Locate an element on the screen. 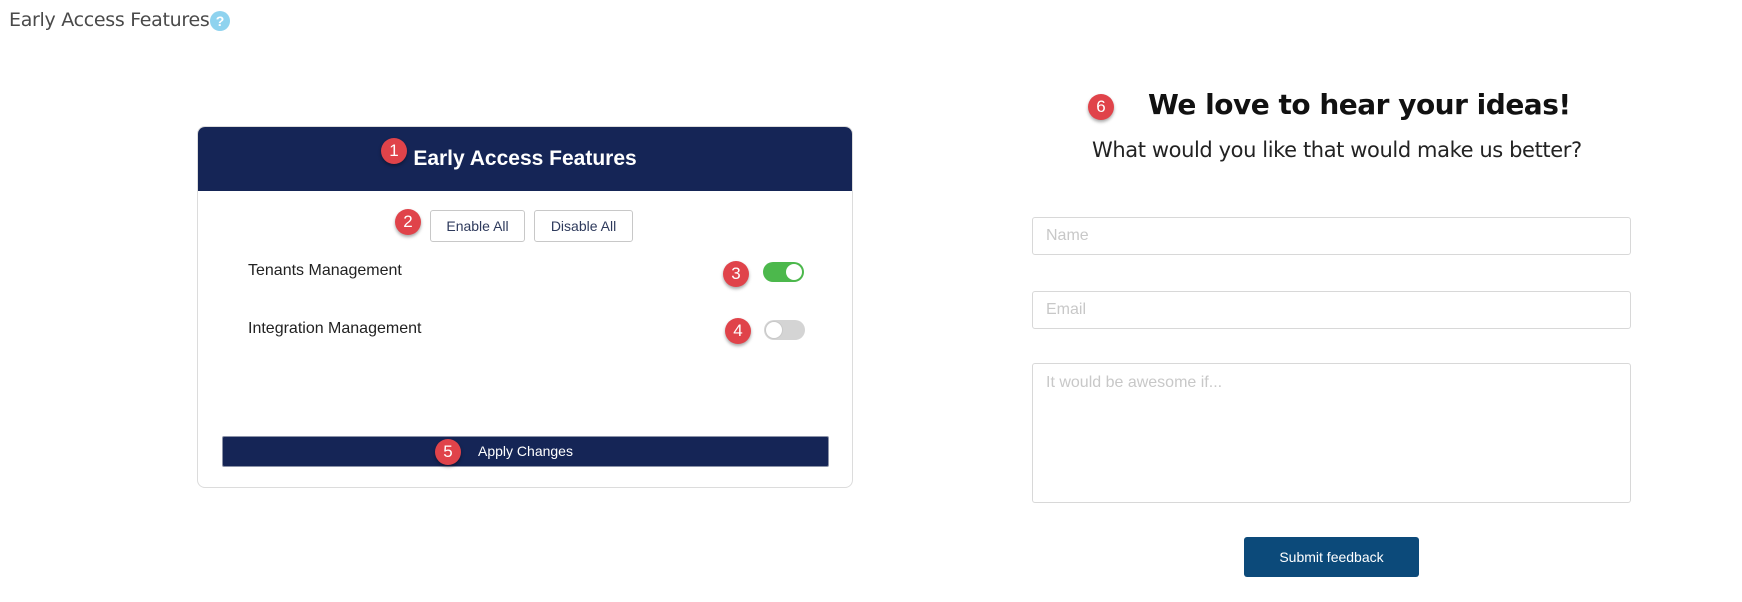 The width and height of the screenshot is (1742, 602). feedback-heading: We love to hear your ideas! is located at coordinates (1359, 104).